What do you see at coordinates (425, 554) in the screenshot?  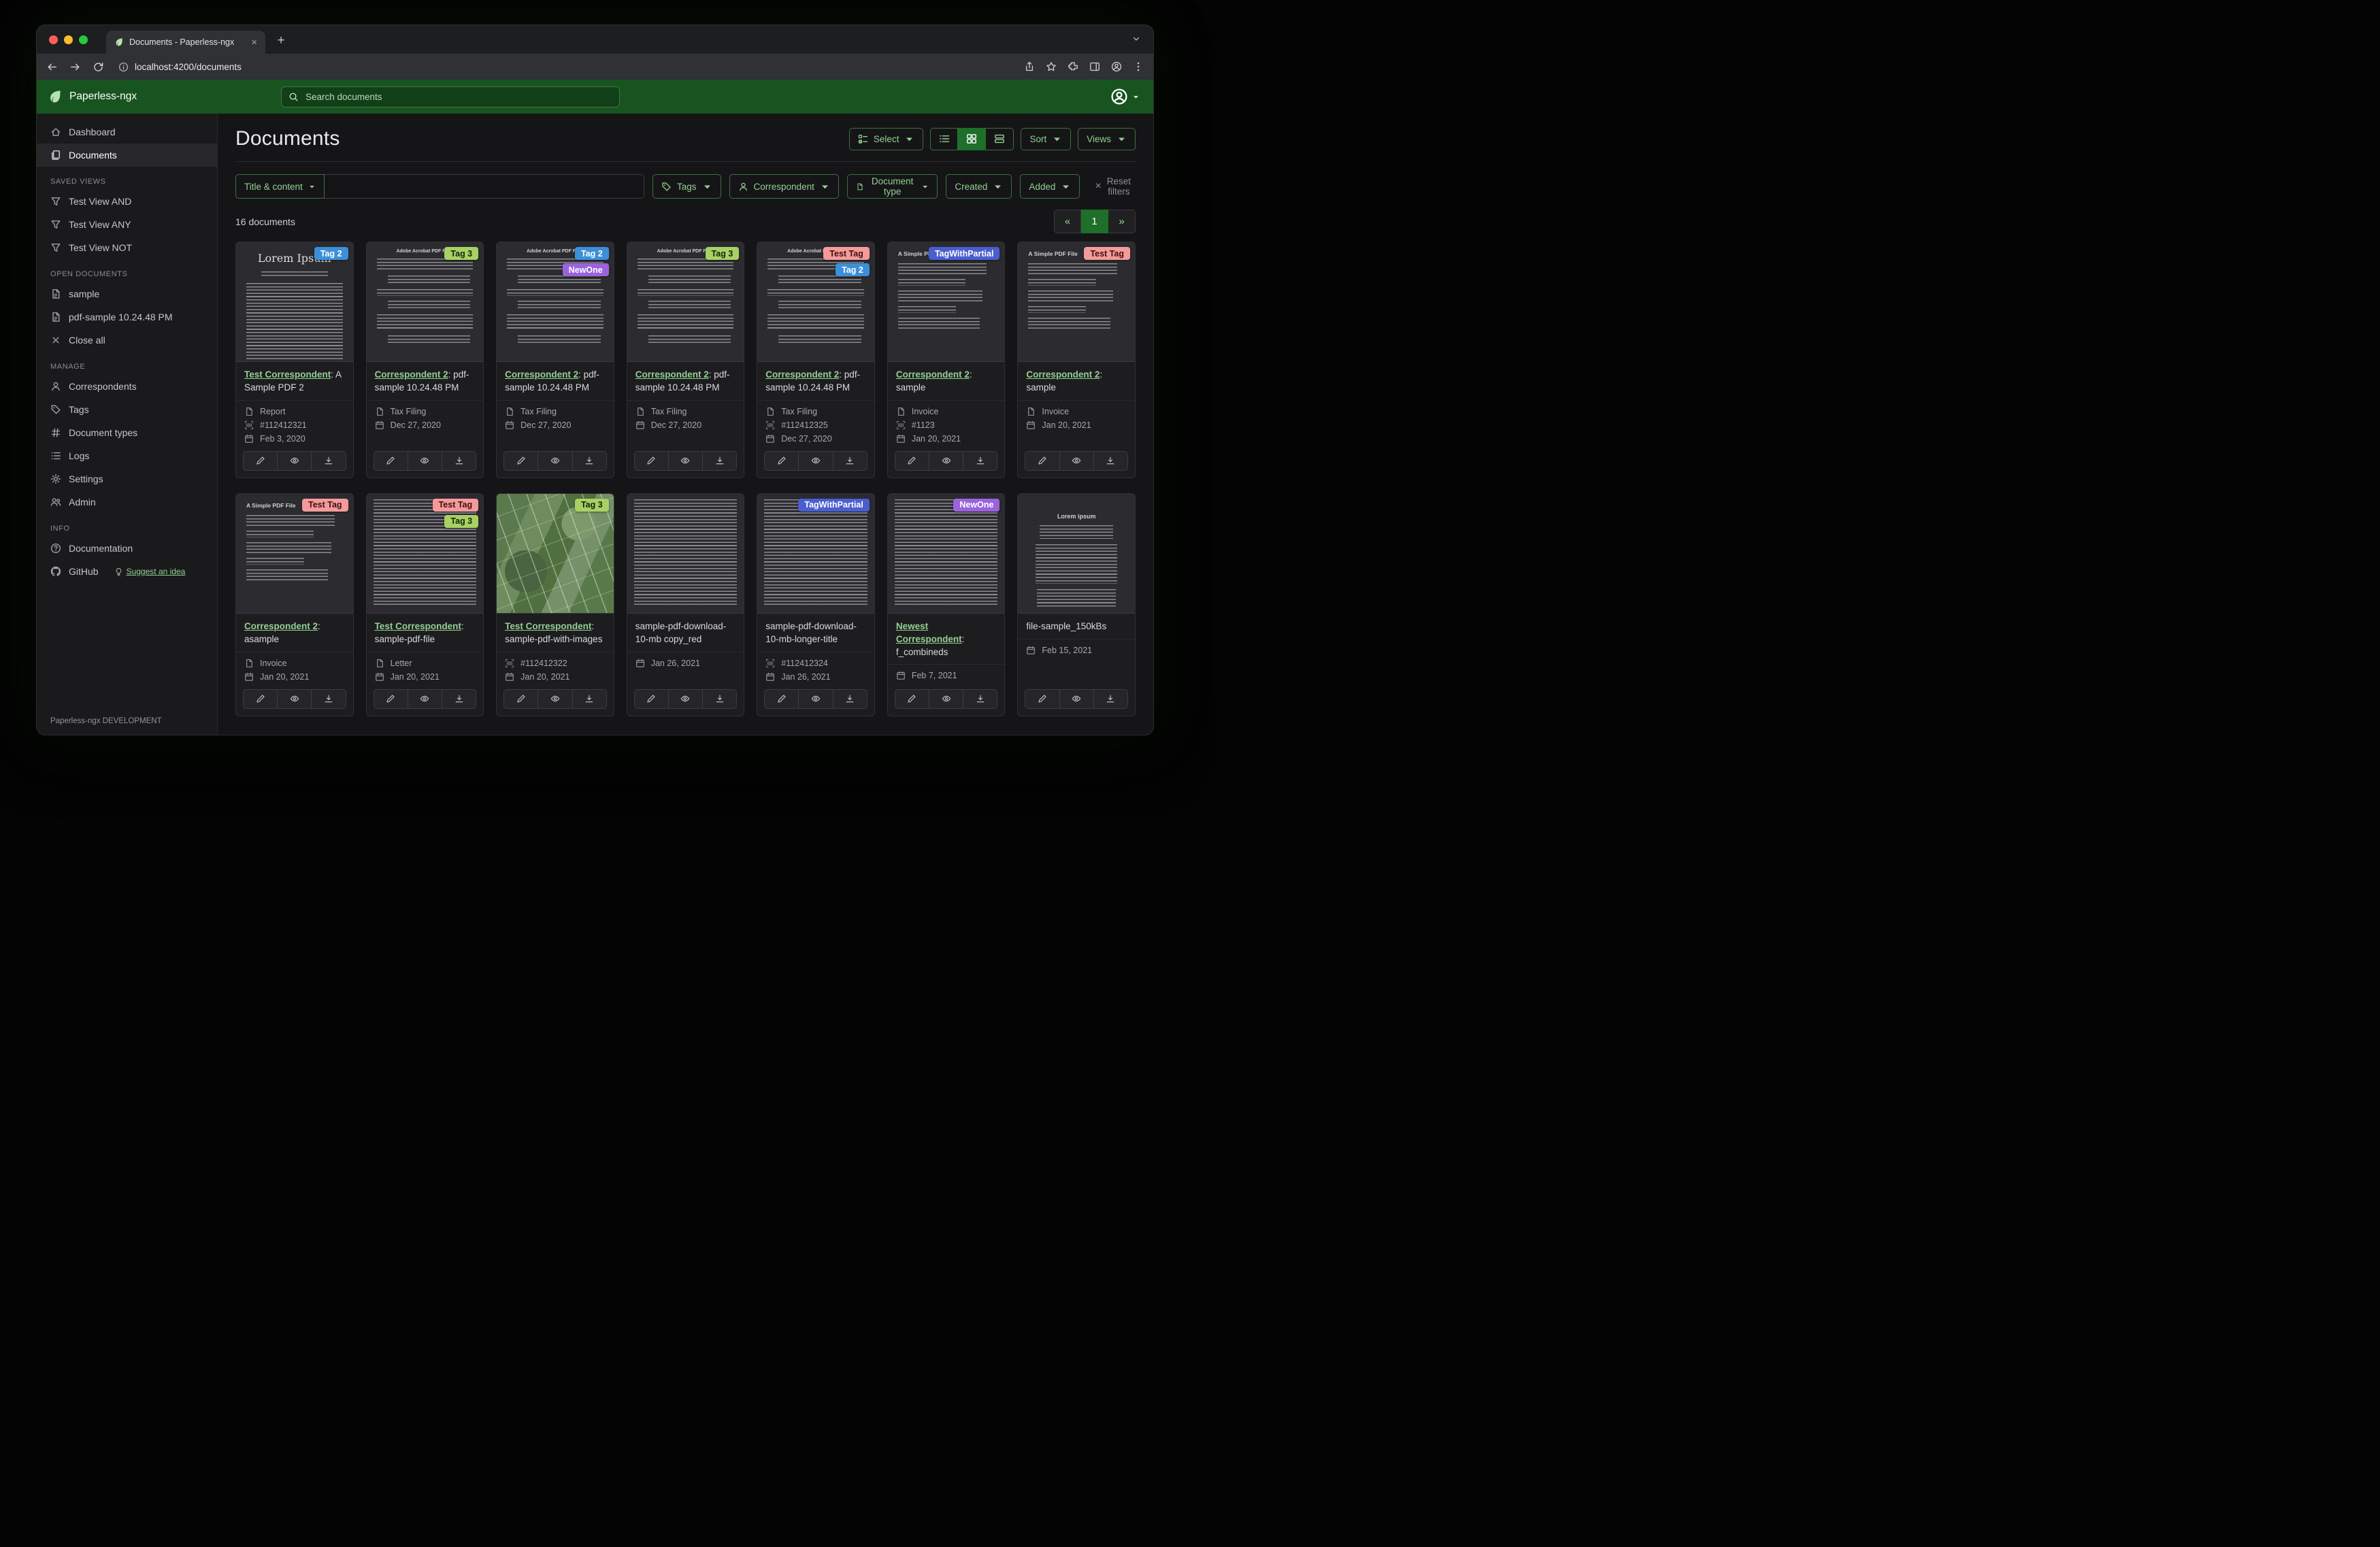 I see `document-thumbnail: Test Tag Tag 3` at bounding box center [425, 554].